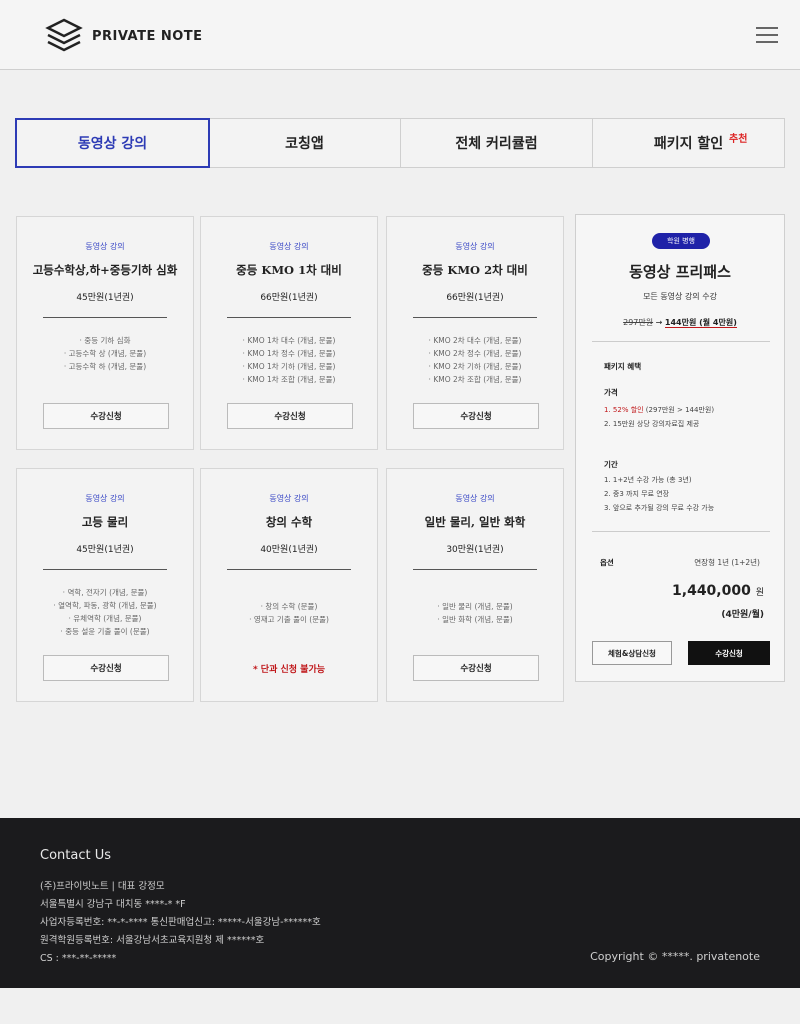 The image size is (800, 1024). I want to click on option-select: 연장형 1년 (1+2년), so click(727, 562).